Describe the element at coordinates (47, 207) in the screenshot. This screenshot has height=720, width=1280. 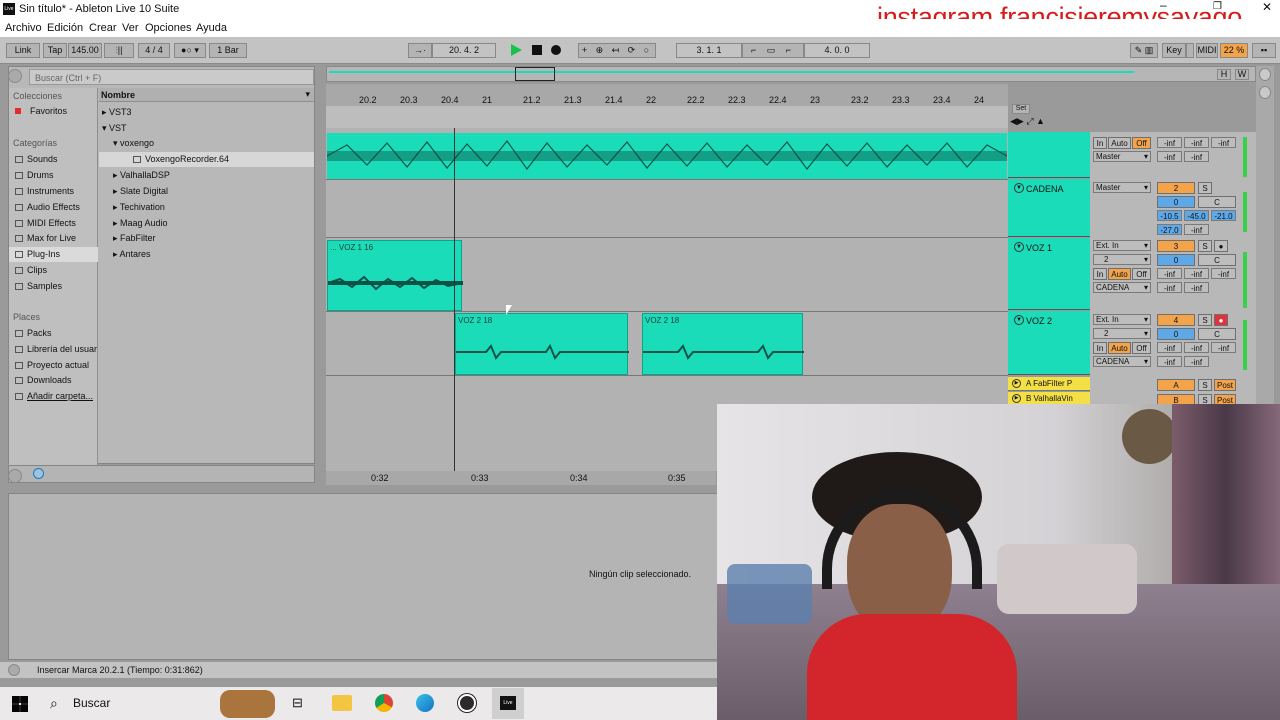
I see `sidebar-item-audio-effects: Audio Effects` at that location.